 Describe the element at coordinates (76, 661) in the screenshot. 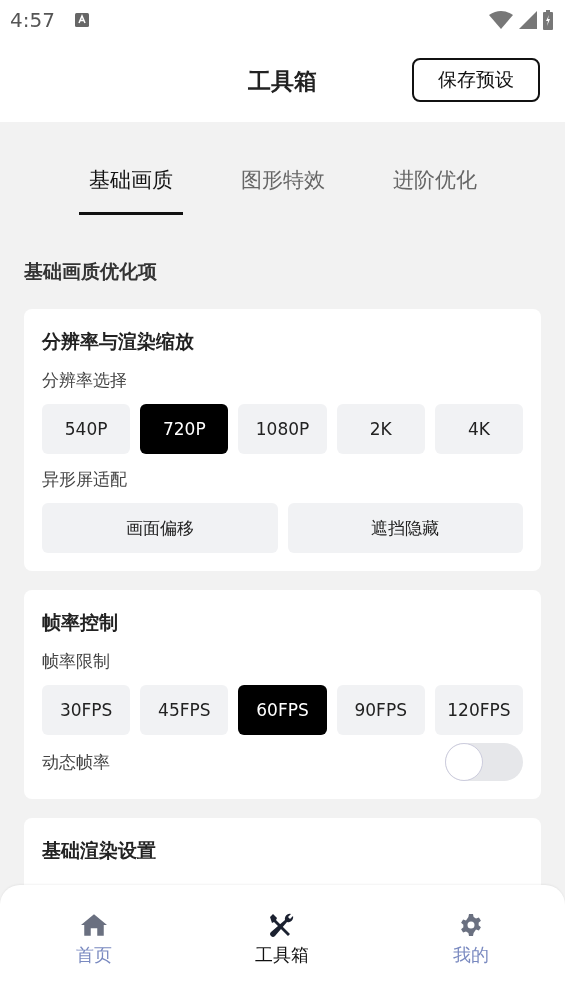

I see `setting-label: 帧率限制` at that location.